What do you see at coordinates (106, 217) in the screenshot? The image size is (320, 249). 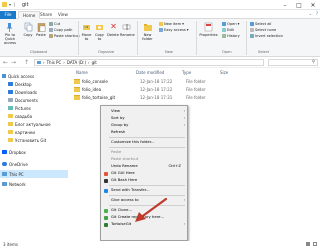 I see `git-create-repo-icon` at bounding box center [106, 217].